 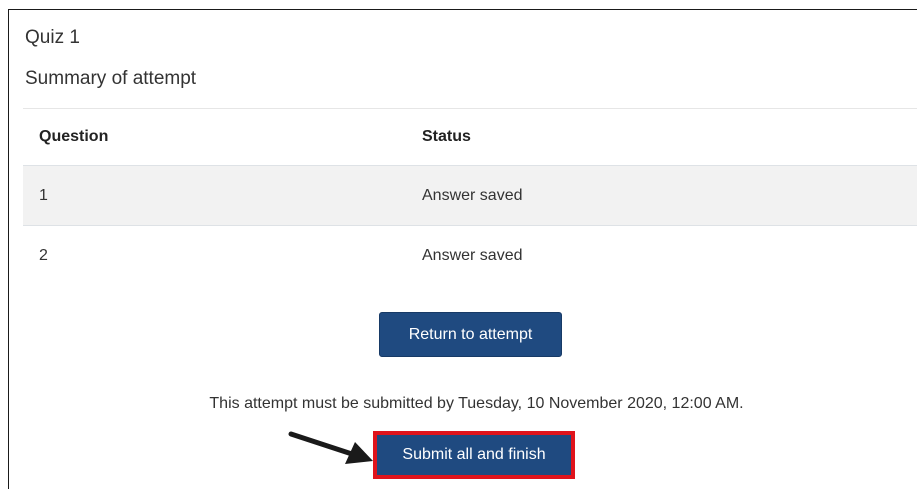 I want to click on table-row: 1 Answer saved, so click(x=470, y=195).